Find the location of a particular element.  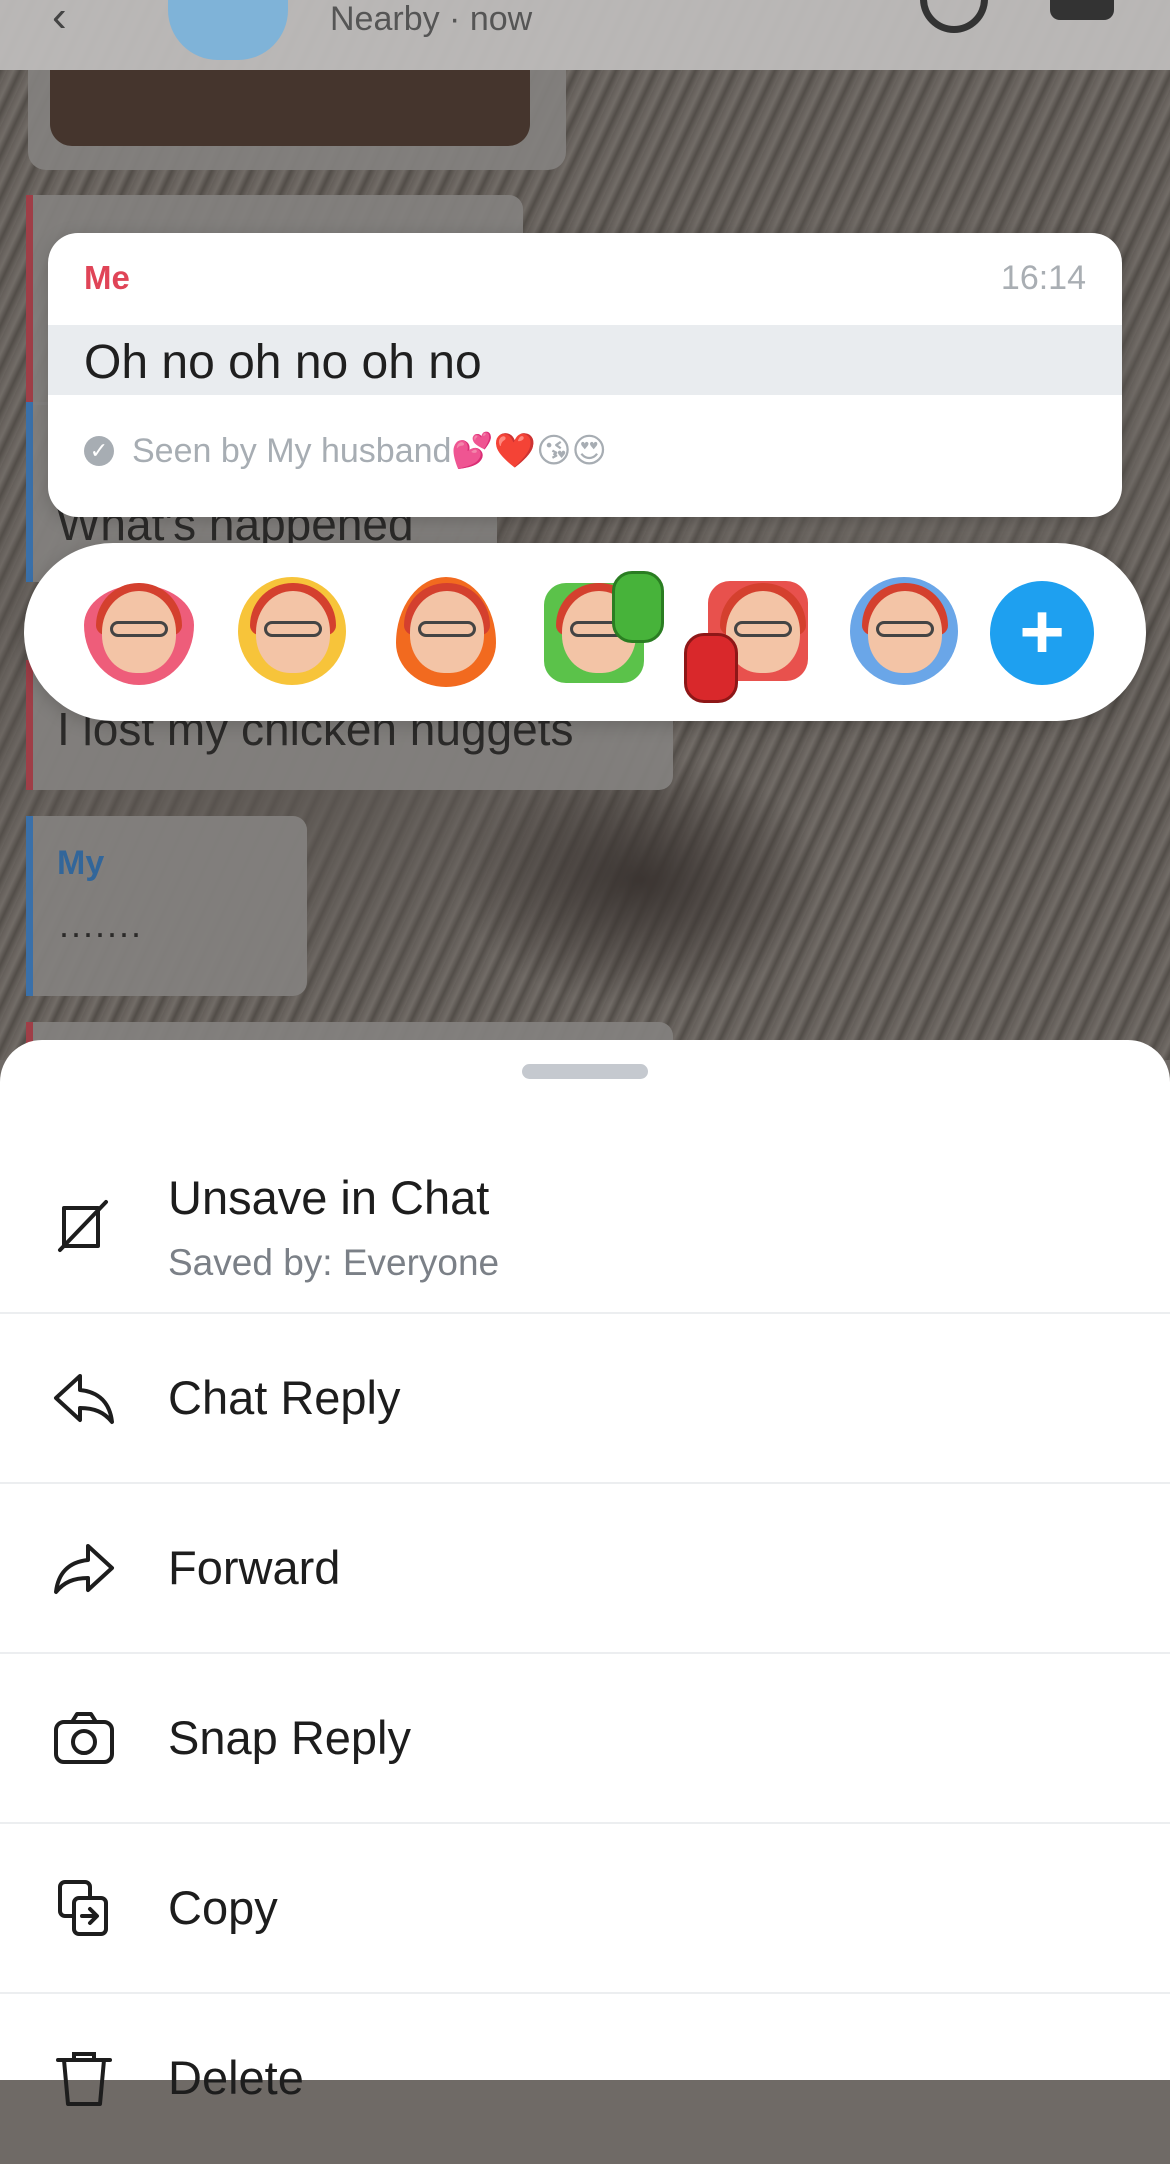

reaction-bar: + is located at coordinates (585, 632).